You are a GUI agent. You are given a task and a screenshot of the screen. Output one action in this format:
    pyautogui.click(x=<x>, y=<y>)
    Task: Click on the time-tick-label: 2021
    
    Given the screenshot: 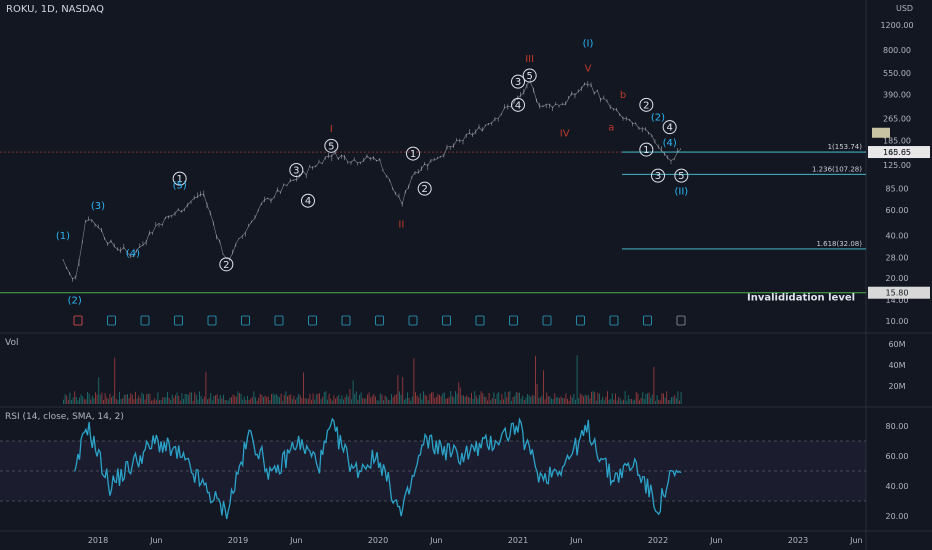 What is the action you would take?
    pyautogui.click(x=518, y=540)
    